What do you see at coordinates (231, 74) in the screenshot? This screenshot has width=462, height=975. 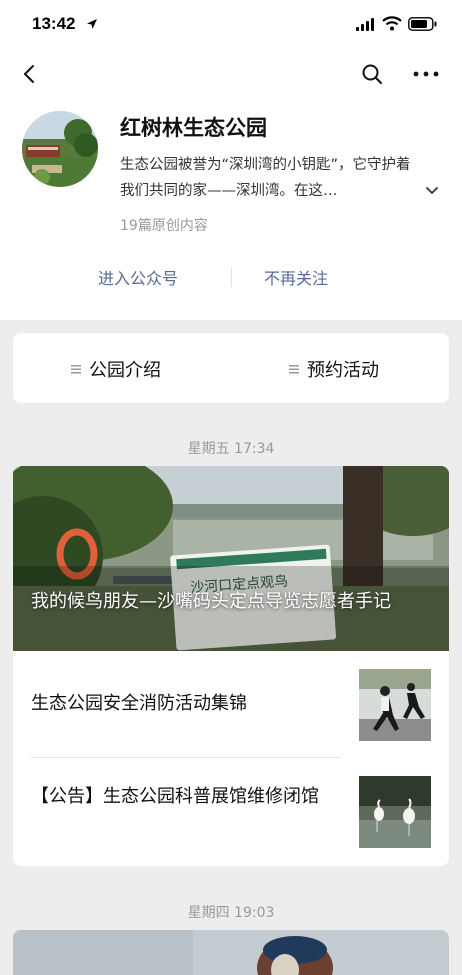 I see `nav-bar` at bounding box center [231, 74].